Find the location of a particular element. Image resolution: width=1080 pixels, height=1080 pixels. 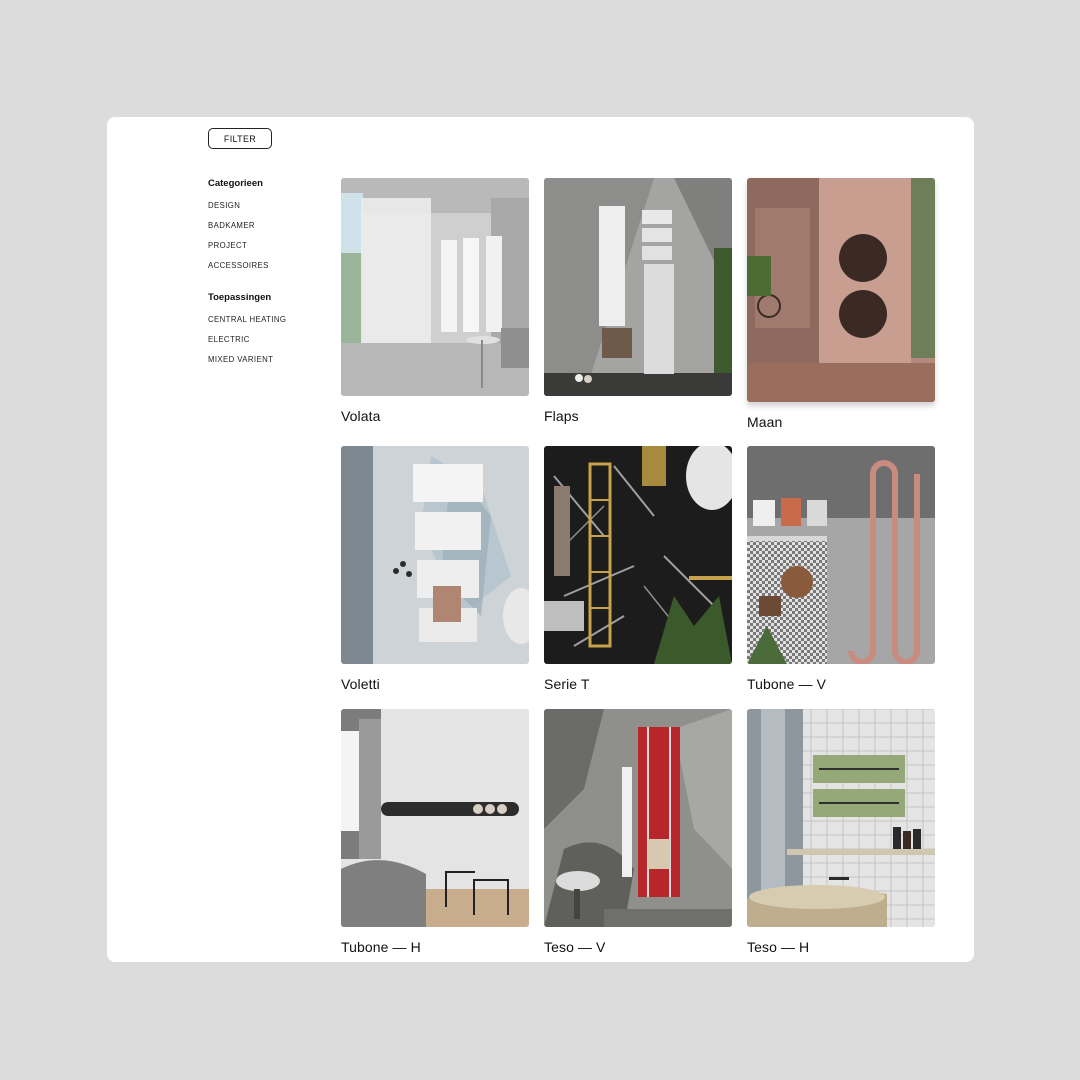

product-card-serie-t: Serie T is located at coordinates (638, 569).